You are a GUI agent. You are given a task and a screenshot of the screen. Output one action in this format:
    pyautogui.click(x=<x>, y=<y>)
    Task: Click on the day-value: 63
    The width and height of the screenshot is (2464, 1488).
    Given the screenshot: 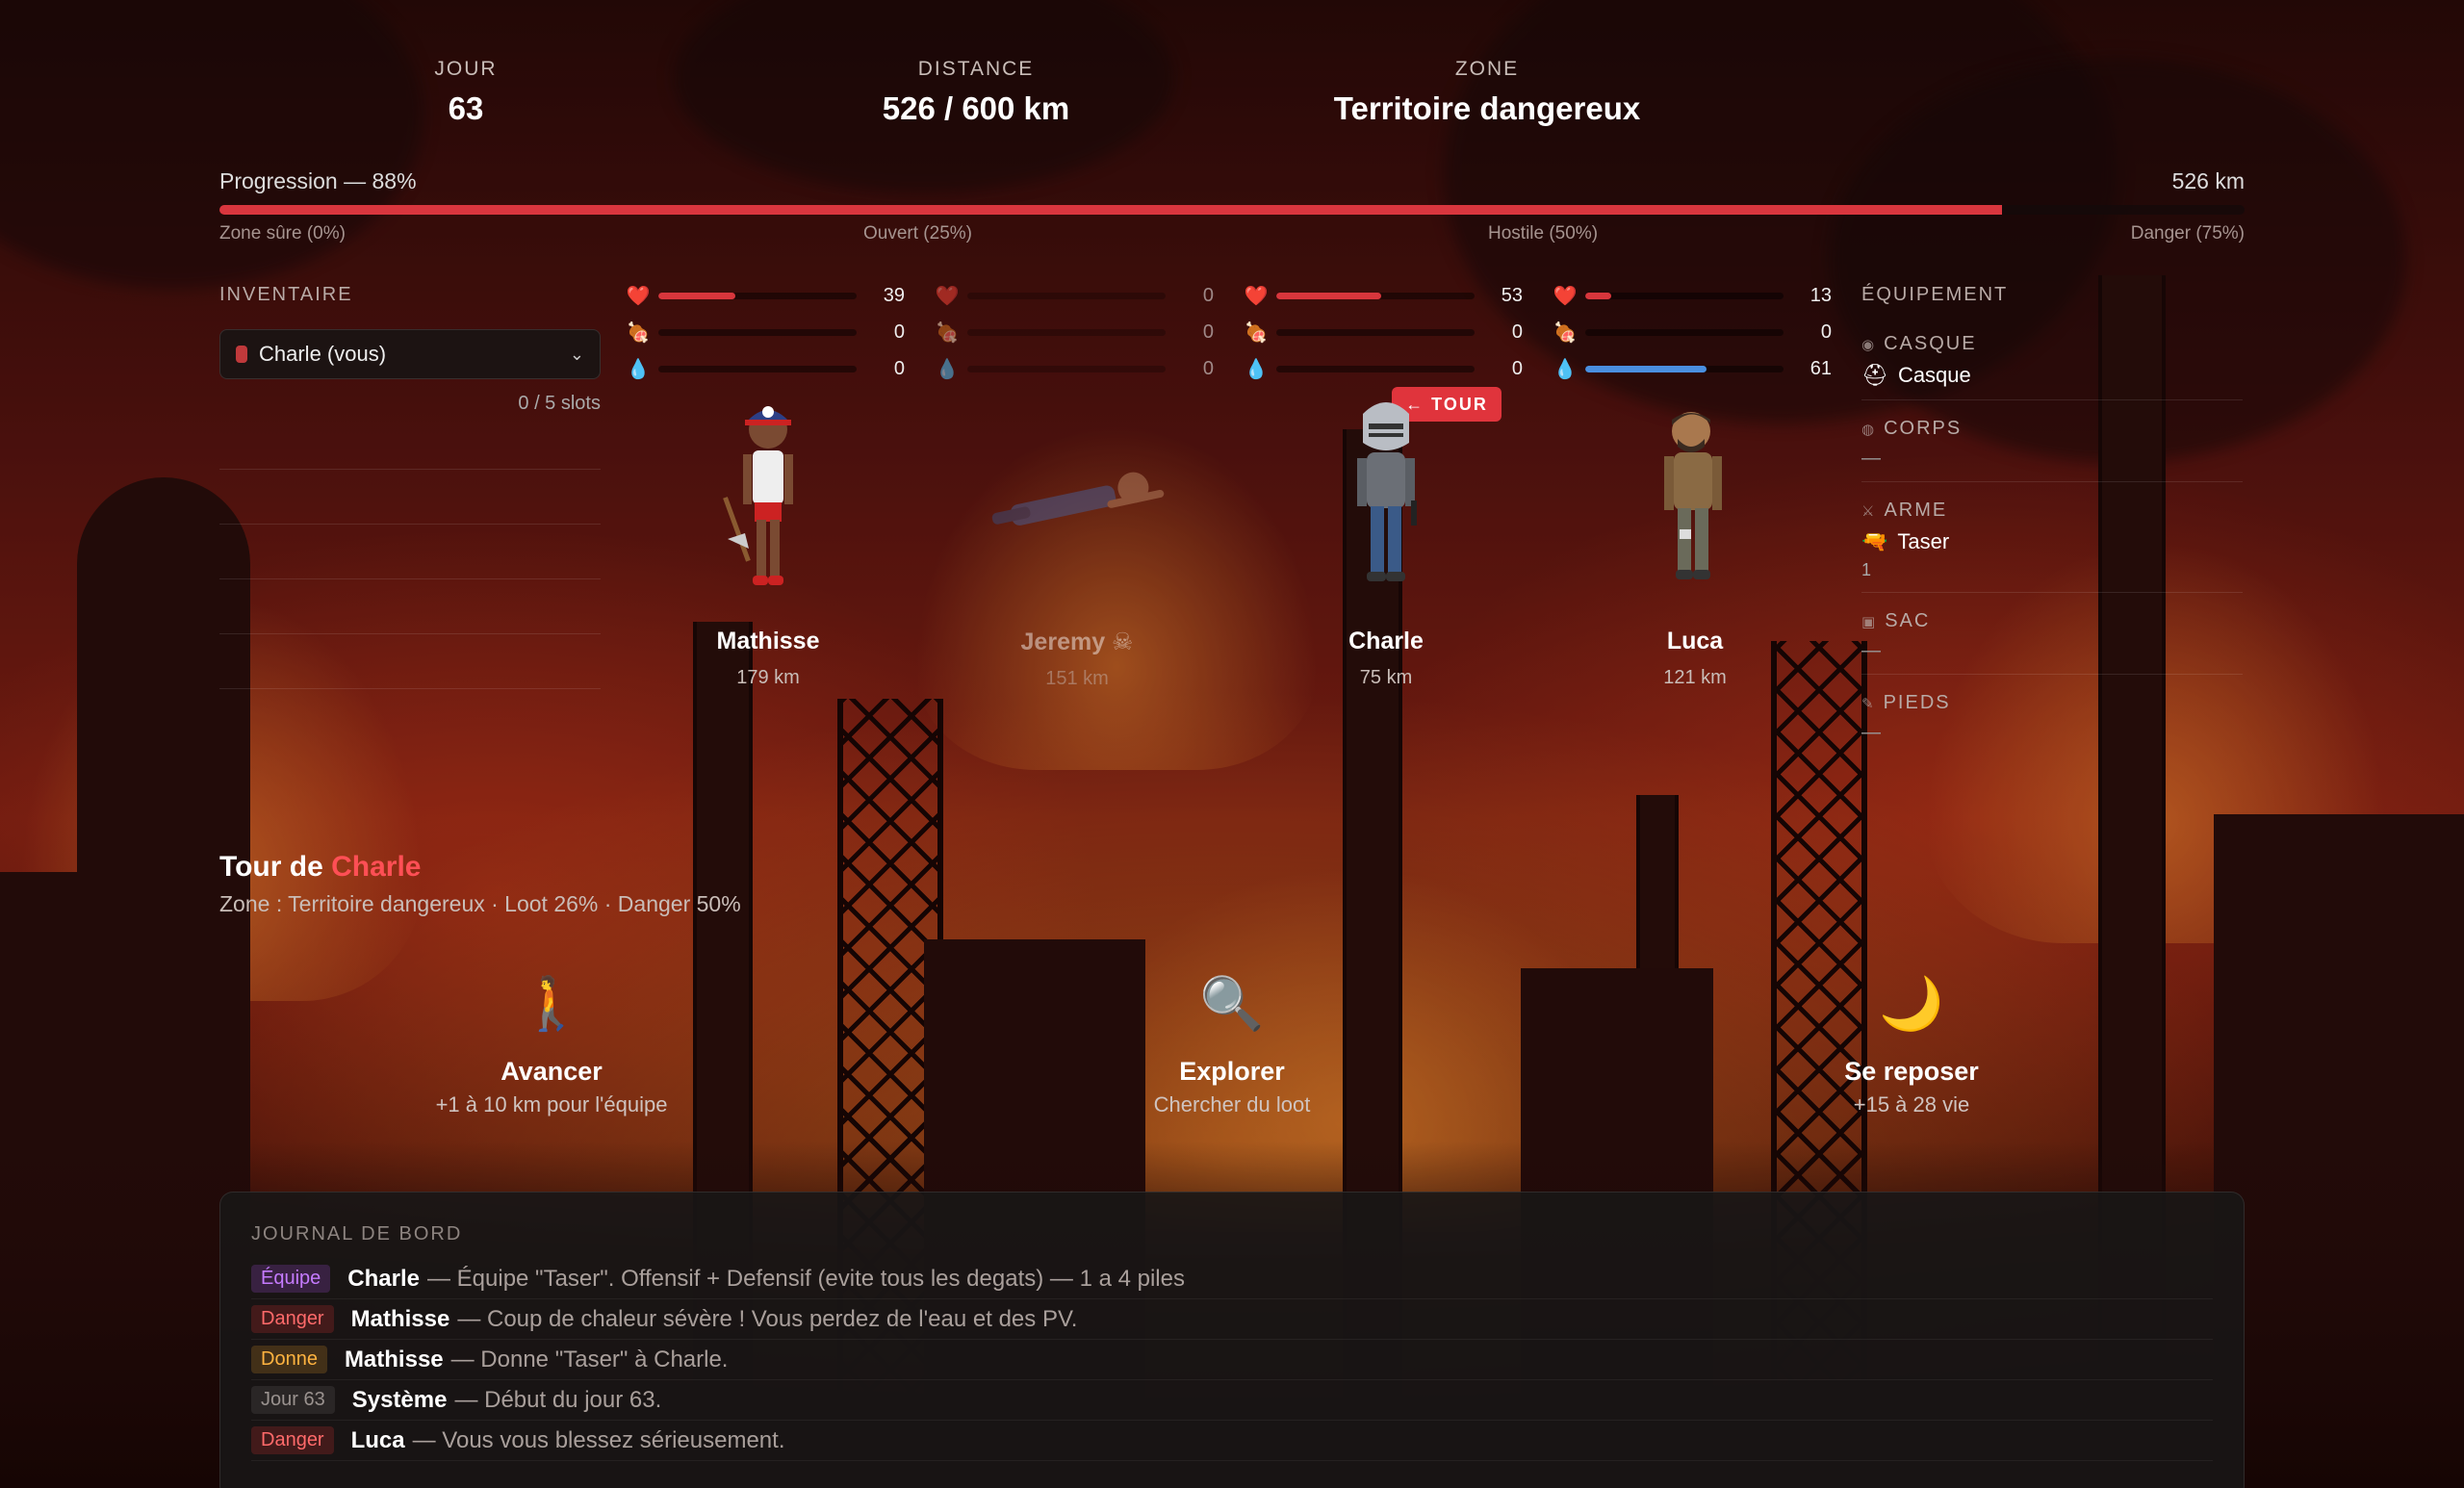 What is the action you would take?
    pyautogui.click(x=466, y=108)
    